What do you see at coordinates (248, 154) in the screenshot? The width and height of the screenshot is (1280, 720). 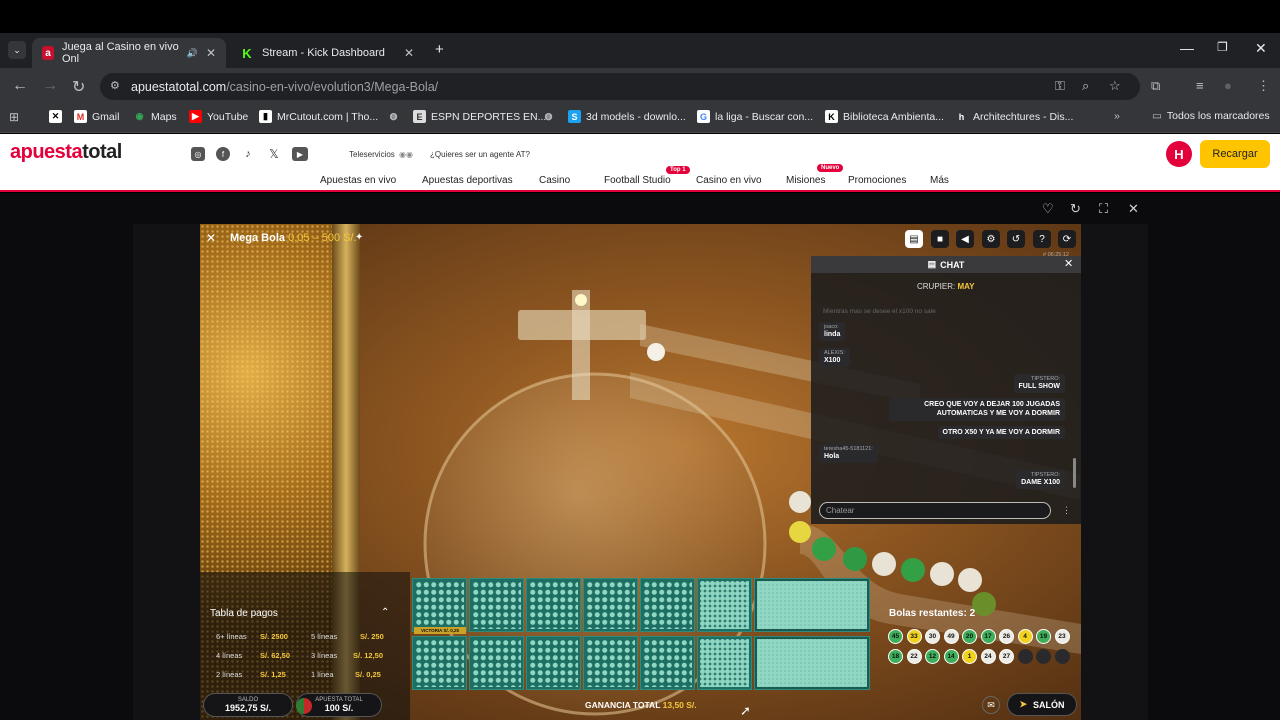 I see `tiktok-icon: ♪` at bounding box center [248, 154].